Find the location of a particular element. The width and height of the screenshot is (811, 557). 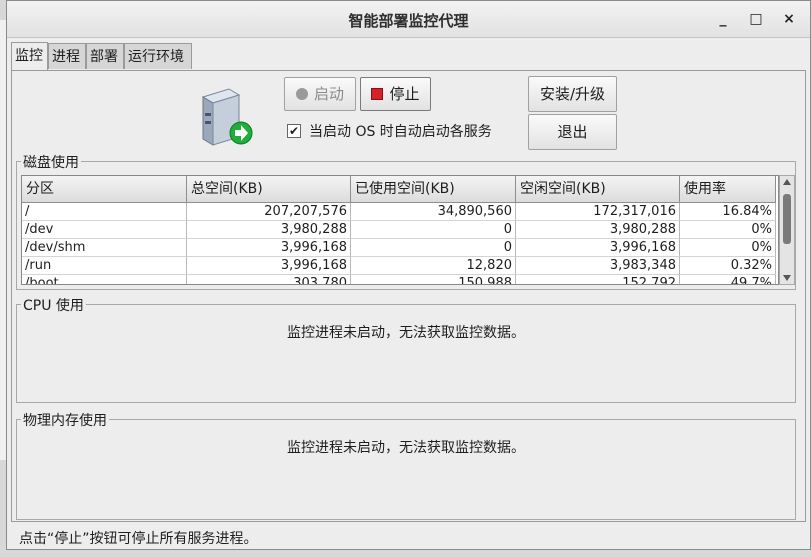

column-header-partition: 分区 is located at coordinates (104, 189).